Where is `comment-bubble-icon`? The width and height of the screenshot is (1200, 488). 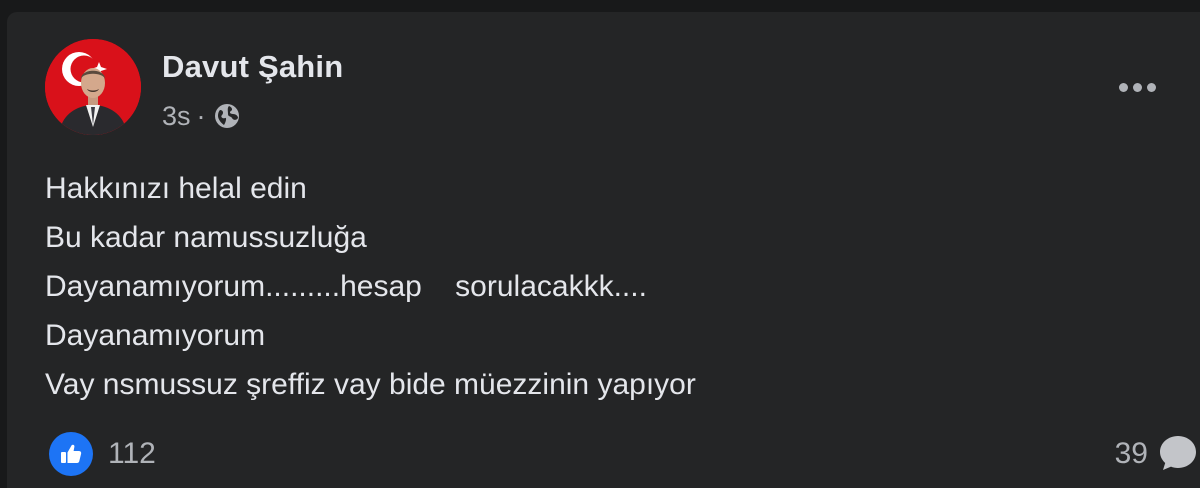
comment-bubble-icon is located at coordinates (1178, 453).